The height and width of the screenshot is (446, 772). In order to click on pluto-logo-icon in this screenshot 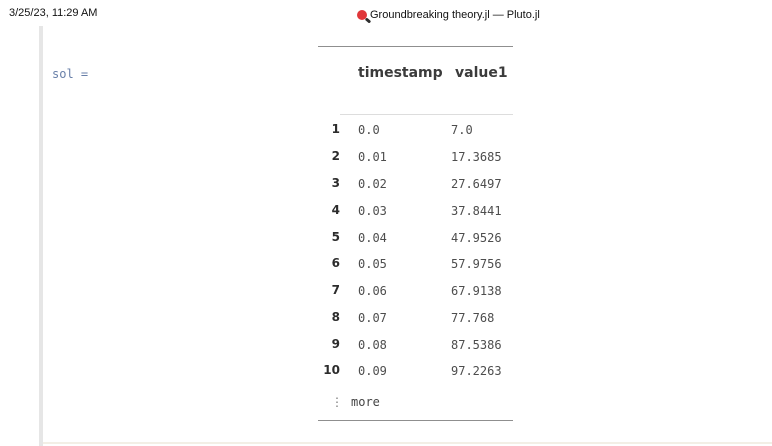, I will do `click(362, 15)`.